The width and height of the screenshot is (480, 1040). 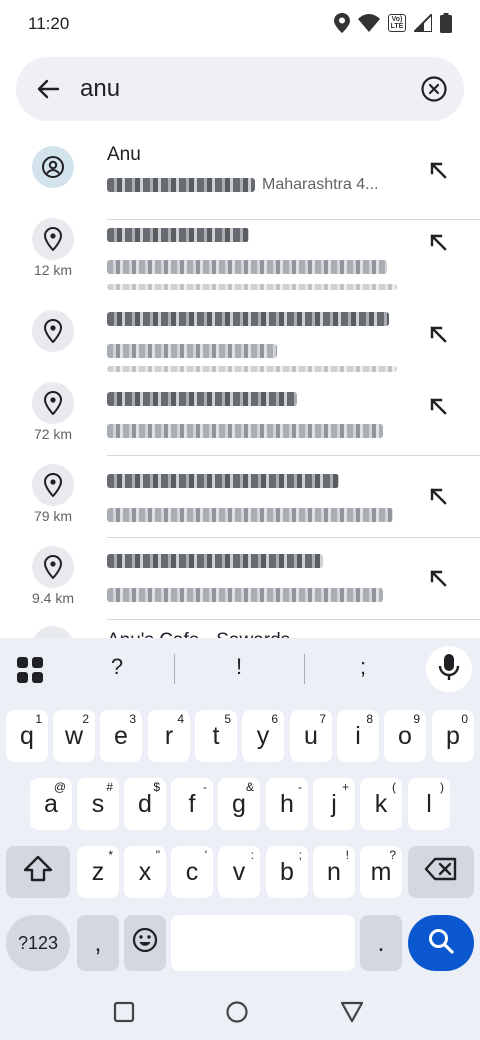 I want to click on search-bar: anu, so click(x=240, y=89).